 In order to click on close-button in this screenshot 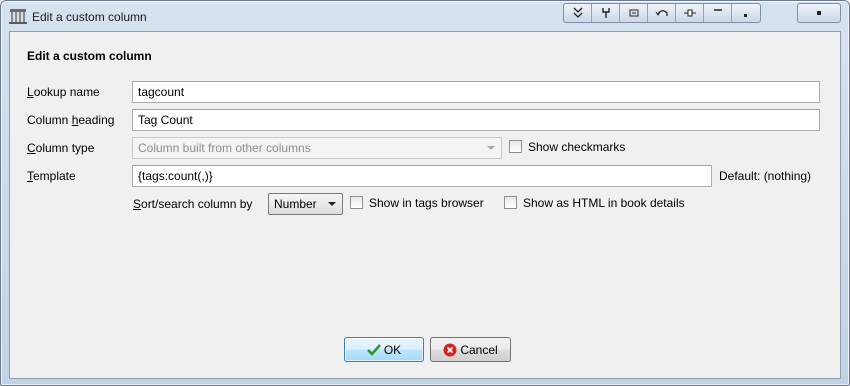, I will do `click(819, 13)`.